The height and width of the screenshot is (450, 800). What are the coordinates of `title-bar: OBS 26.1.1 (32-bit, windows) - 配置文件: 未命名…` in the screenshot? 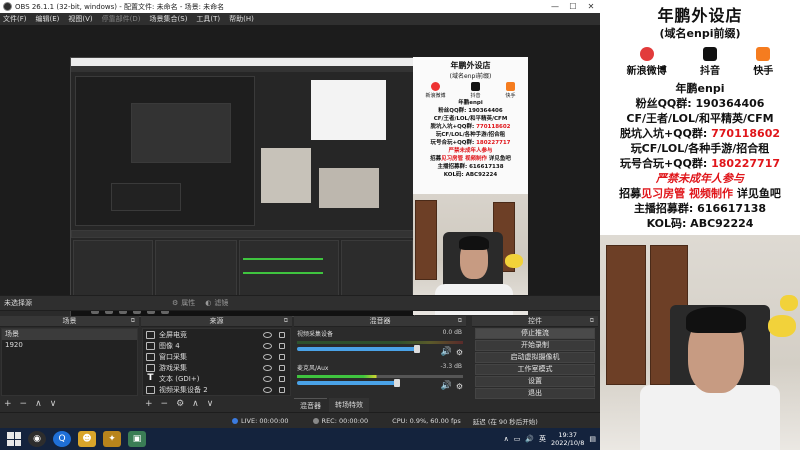 It's located at (300, 6).